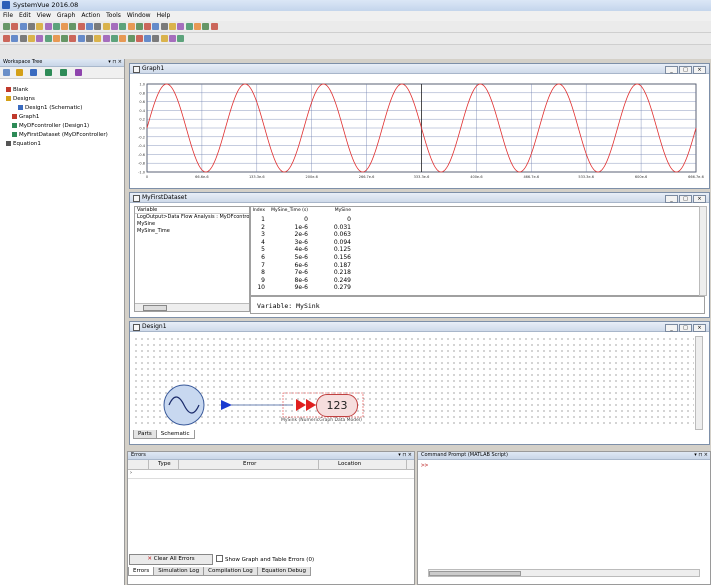 The width and height of the screenshot is (711, 585). What do you see at coordinates (90, 15) in the screenshot?
I see `menu-action: Action` at bounding box center [90, 15].